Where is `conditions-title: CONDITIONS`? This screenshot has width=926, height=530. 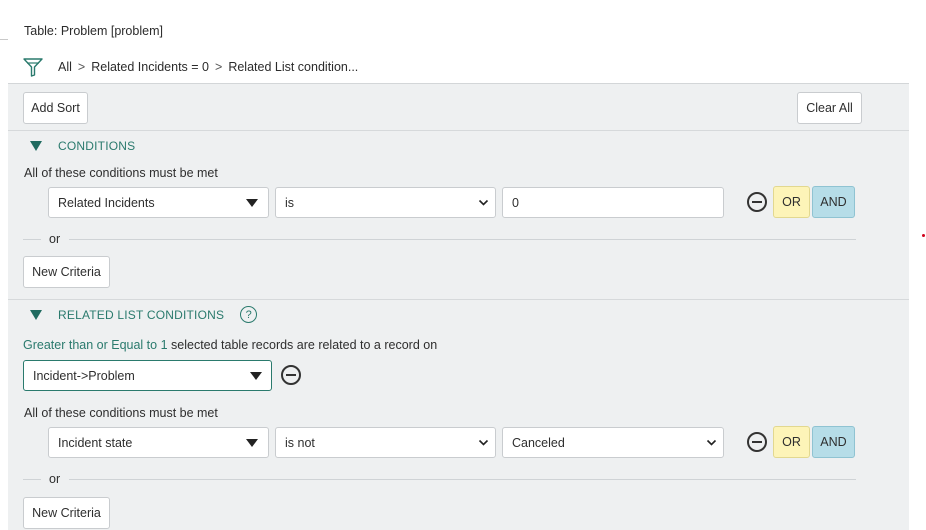 conditions-title: CONDITIONS is located at coordinates (97, 146).